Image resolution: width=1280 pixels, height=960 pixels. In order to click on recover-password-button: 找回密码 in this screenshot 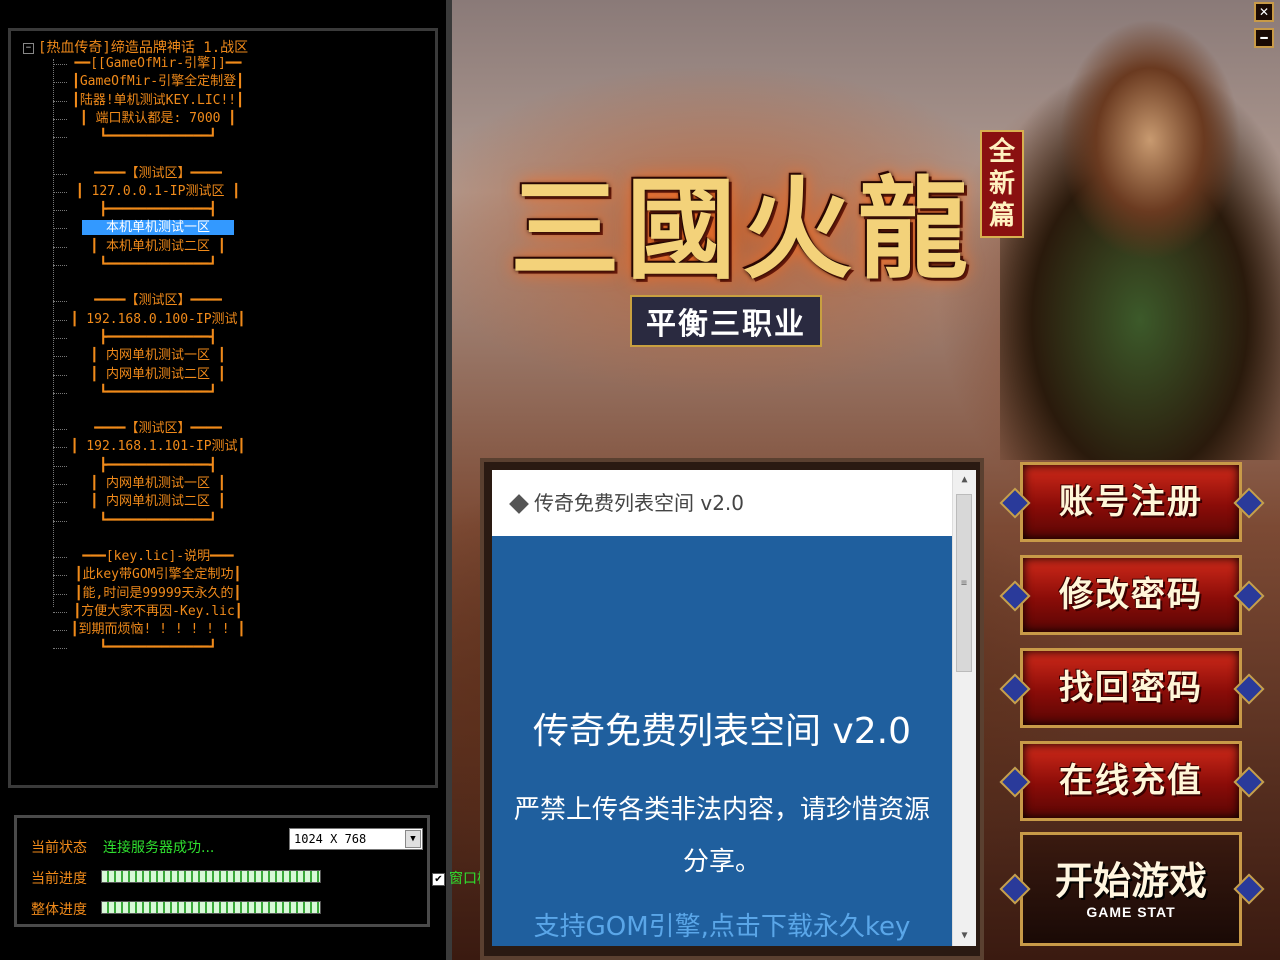, I will do `click(1132, 688)`.